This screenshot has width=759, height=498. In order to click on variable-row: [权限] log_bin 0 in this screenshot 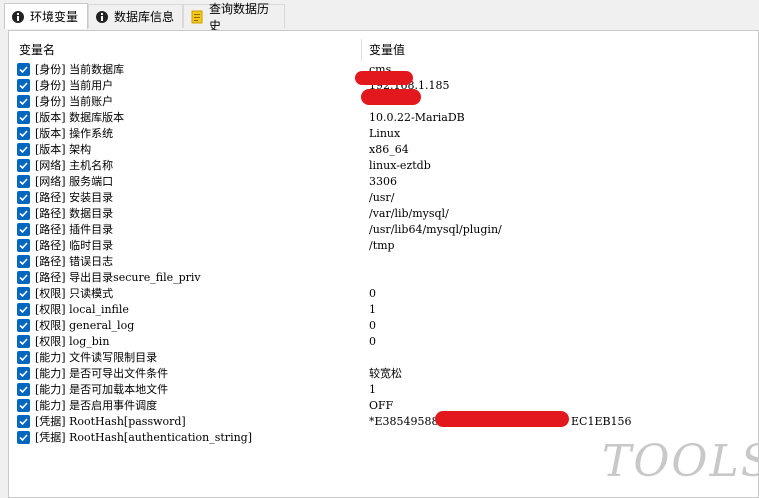, I will do `click(384, 342)`.